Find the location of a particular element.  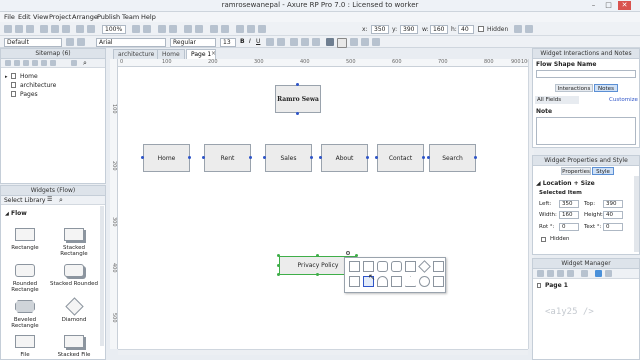

manager-page-item: Page 1 is located at coordinates (556, 285).